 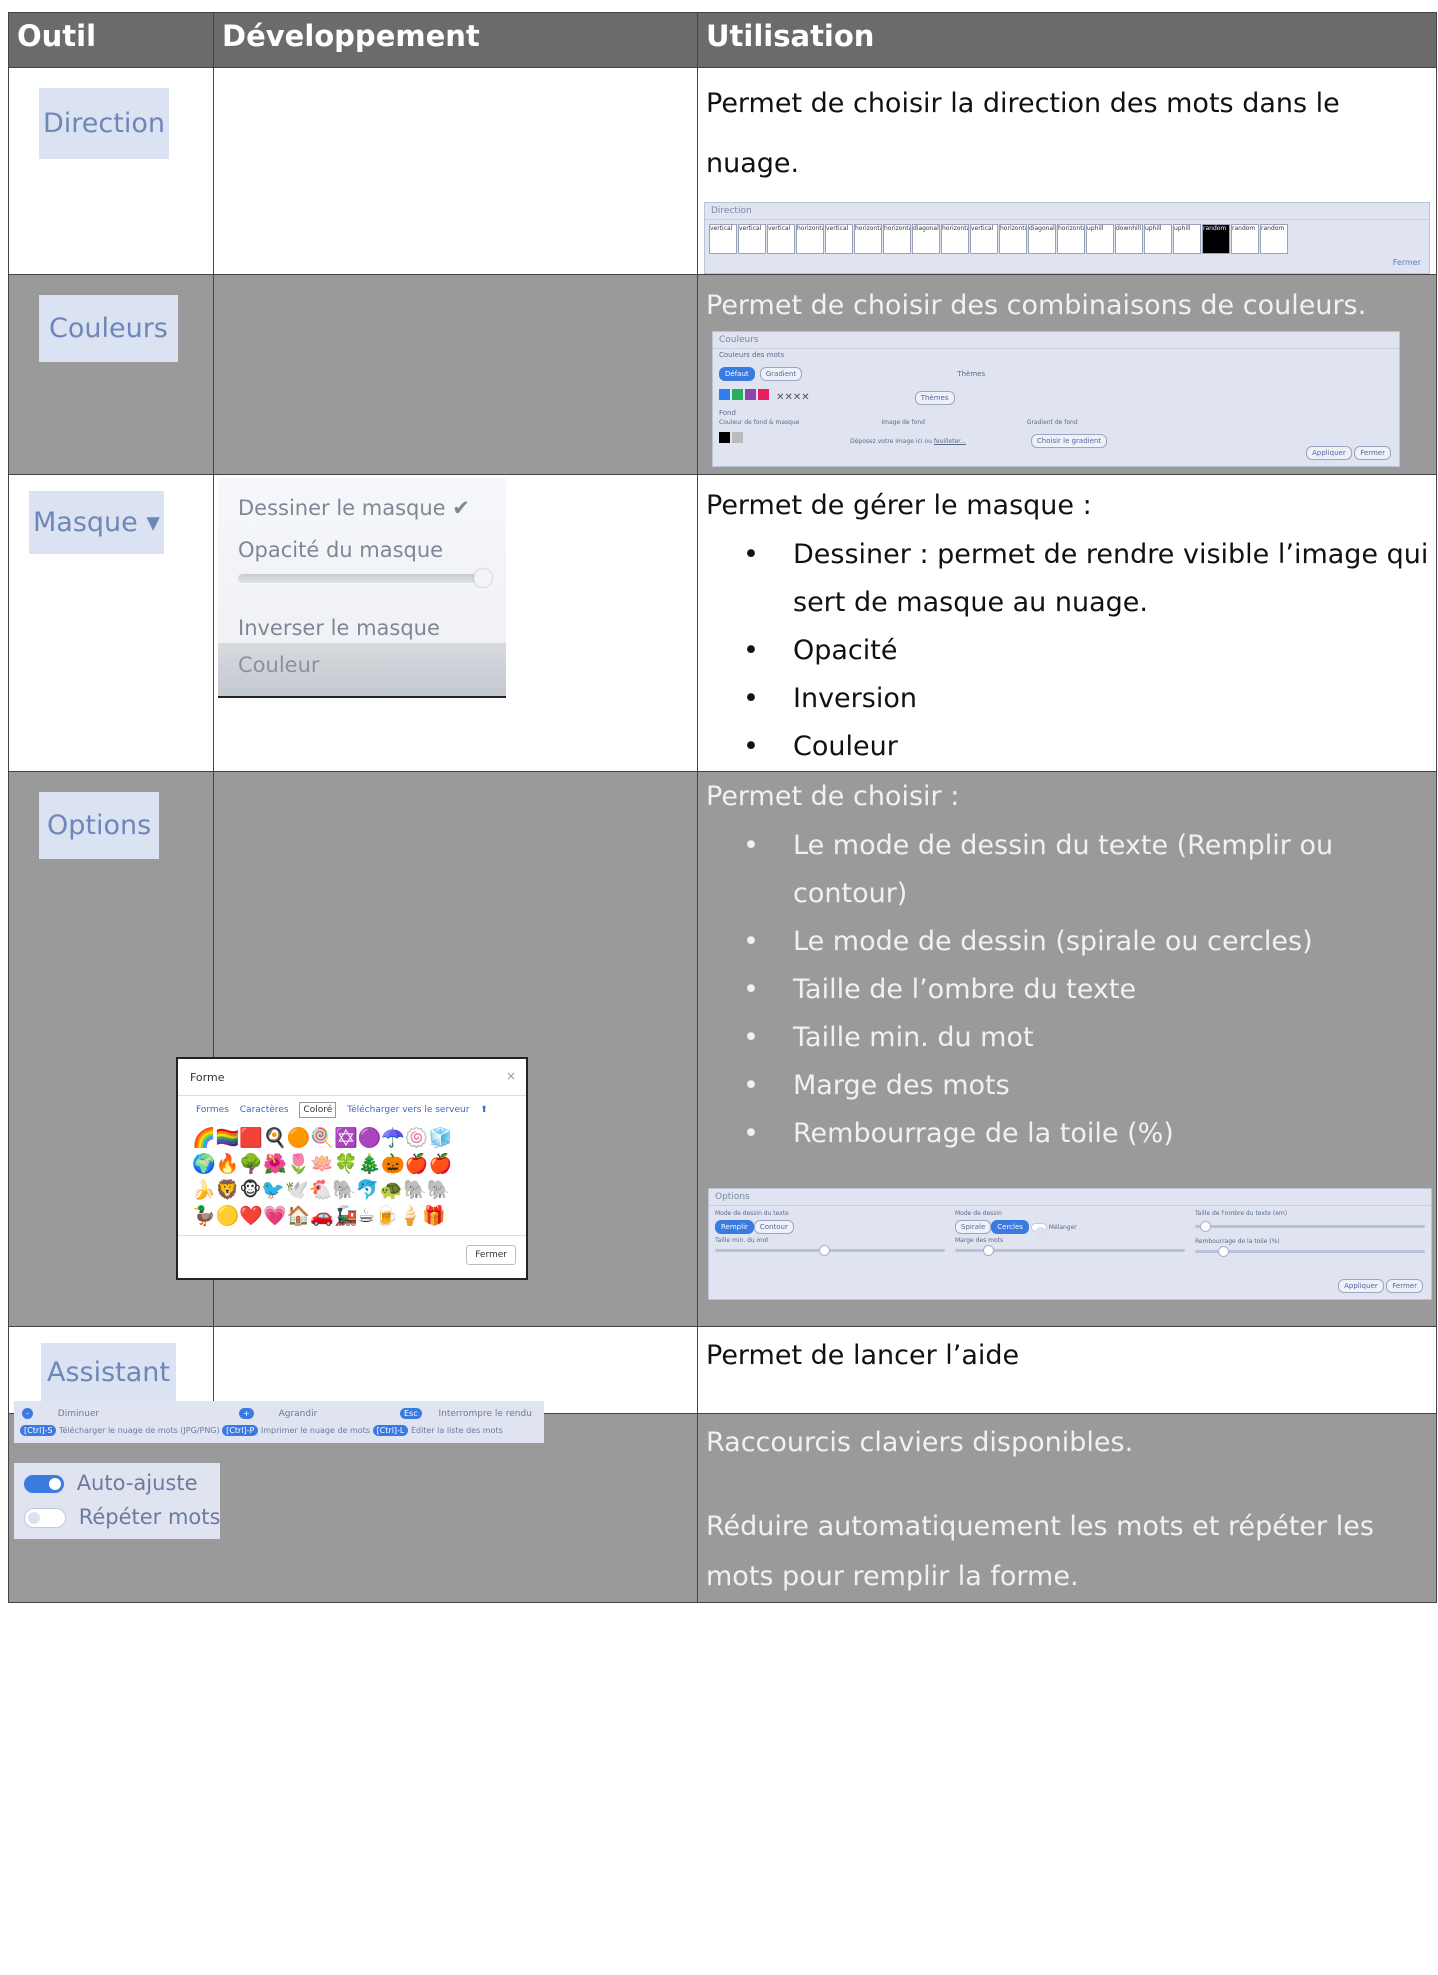 I want to click on key-minus-label: Diminuer, so click(x=78, y=1414).